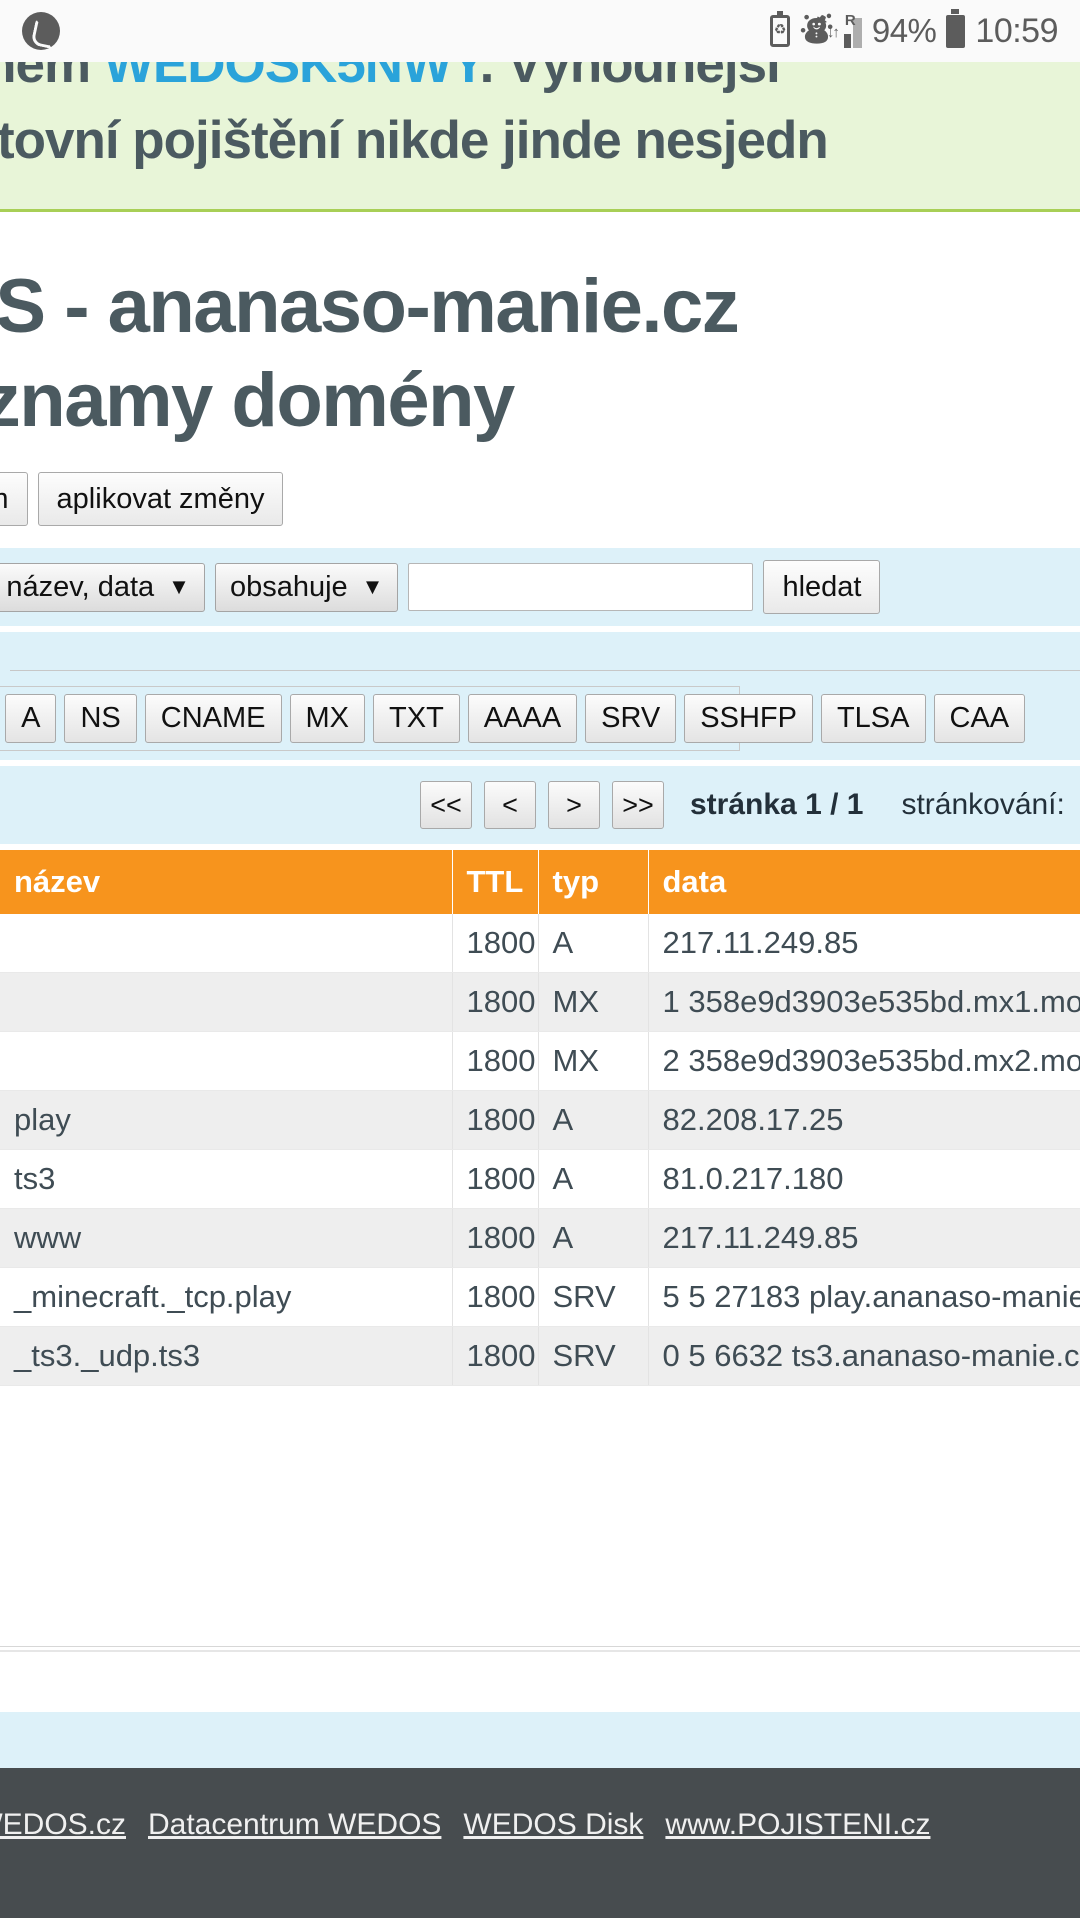 This screenshot has height=1920, width=1080. I want to click on cell-data: 81.0.217.180, so click(864, 1179).